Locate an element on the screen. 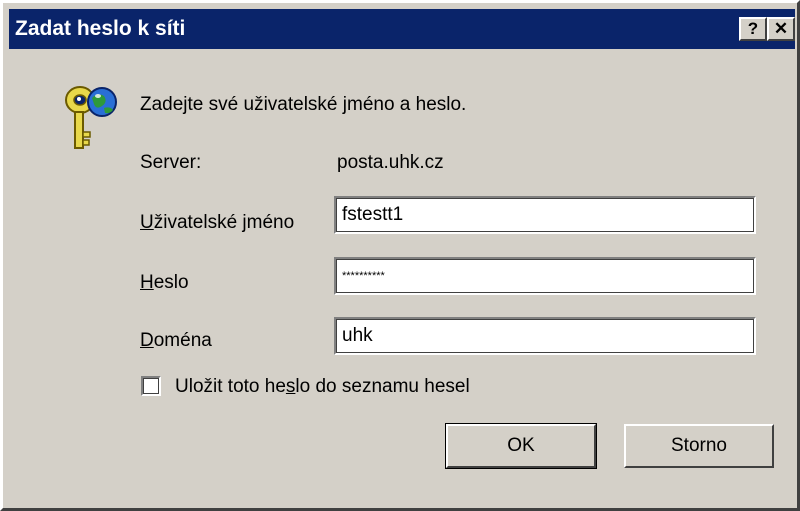 The image size is (800, 511). ok-button: OK is located at coordinates (521, 446).